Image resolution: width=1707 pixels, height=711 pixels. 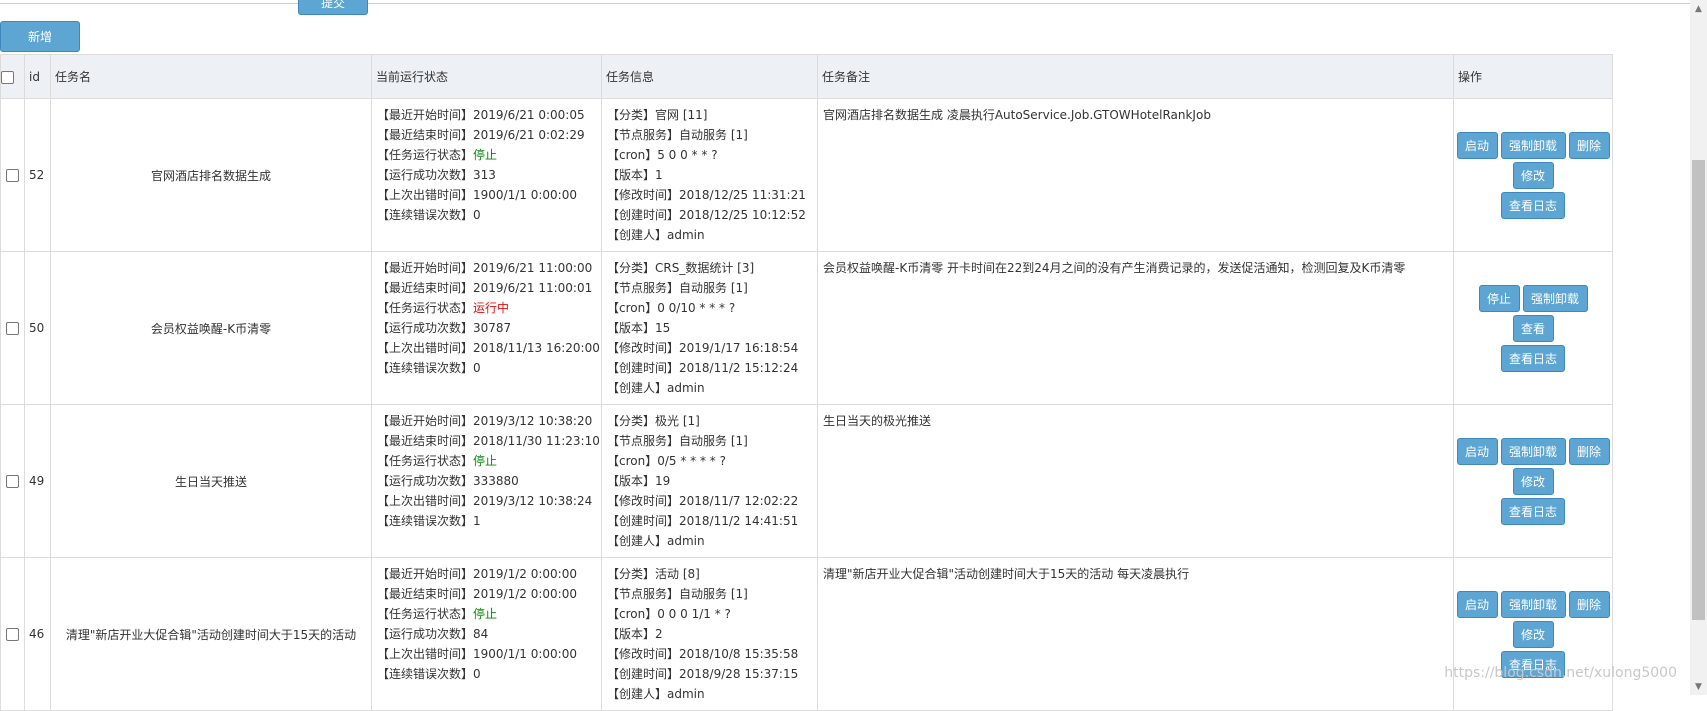 What do you see at coordinates (211, 76) in the screenshot?
I see `header-name: 任务名` at bounding box center [211, 76].